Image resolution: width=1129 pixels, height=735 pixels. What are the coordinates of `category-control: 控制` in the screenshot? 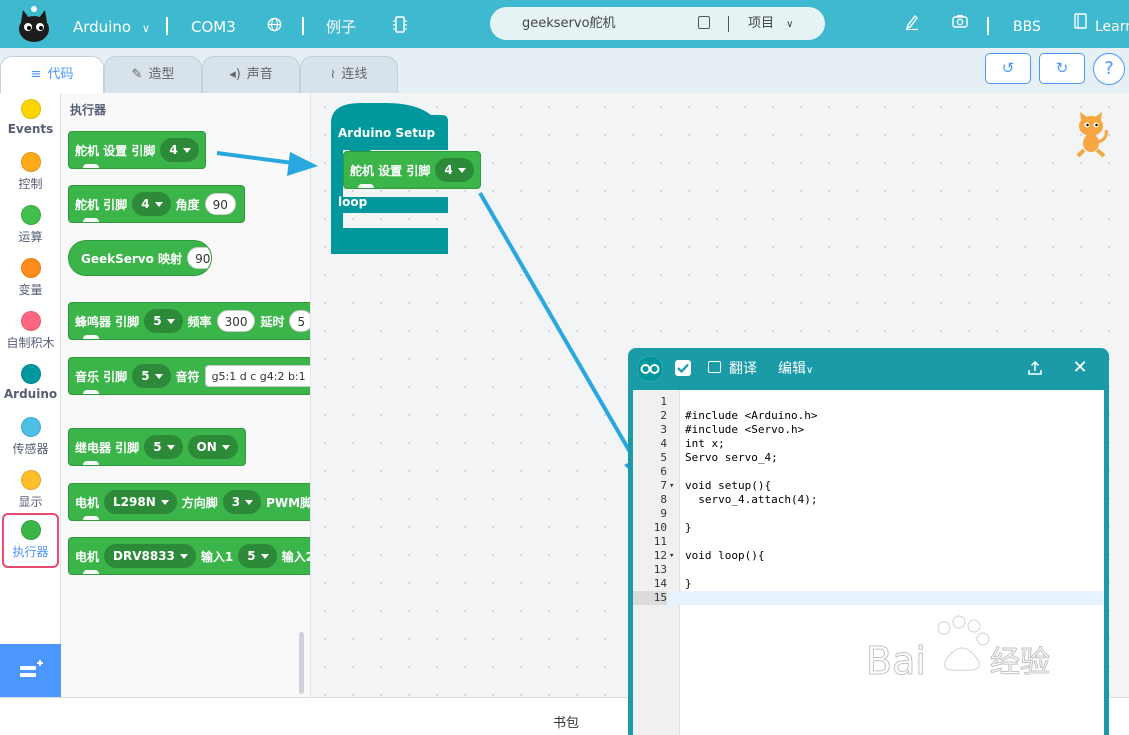 It's located at (30, 172).